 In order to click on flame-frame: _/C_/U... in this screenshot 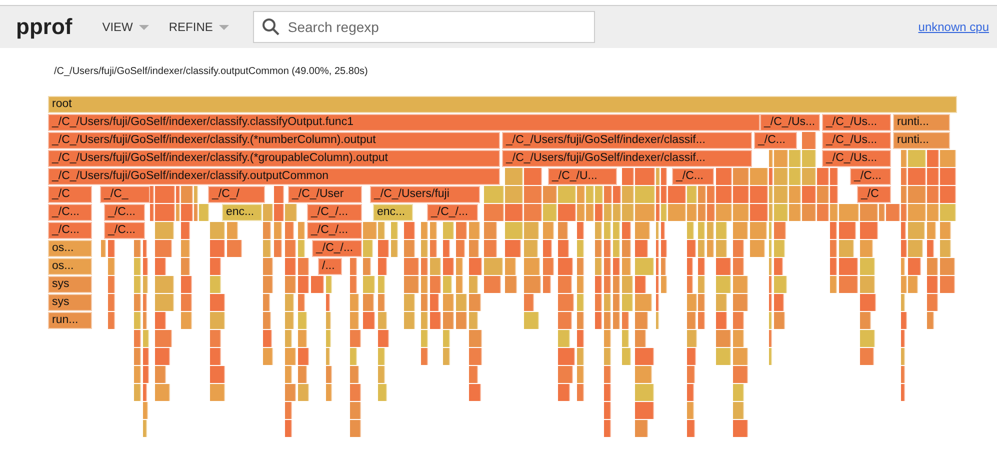, I will do `click(582, 176)`.